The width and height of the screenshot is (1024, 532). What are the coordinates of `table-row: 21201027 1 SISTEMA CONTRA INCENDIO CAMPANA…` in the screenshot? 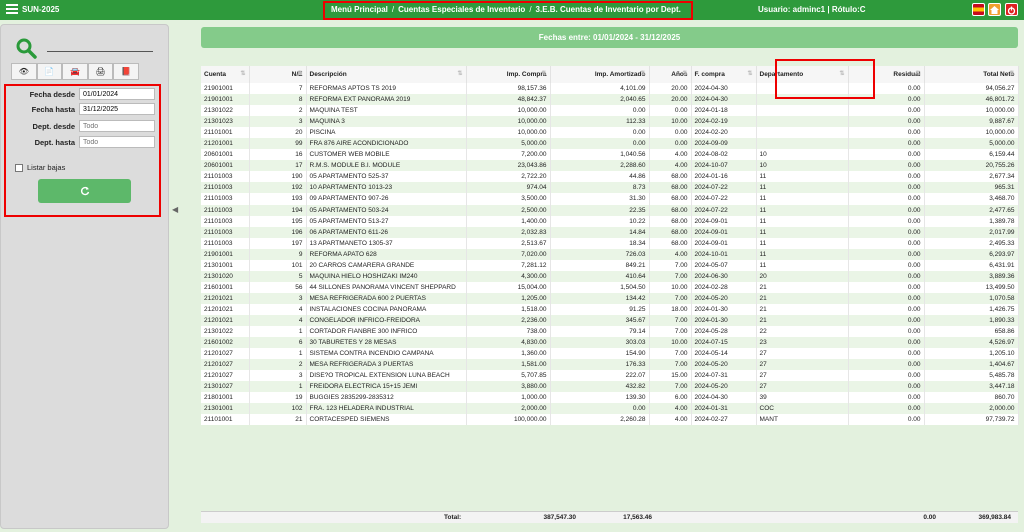 It's located at (610, 354).